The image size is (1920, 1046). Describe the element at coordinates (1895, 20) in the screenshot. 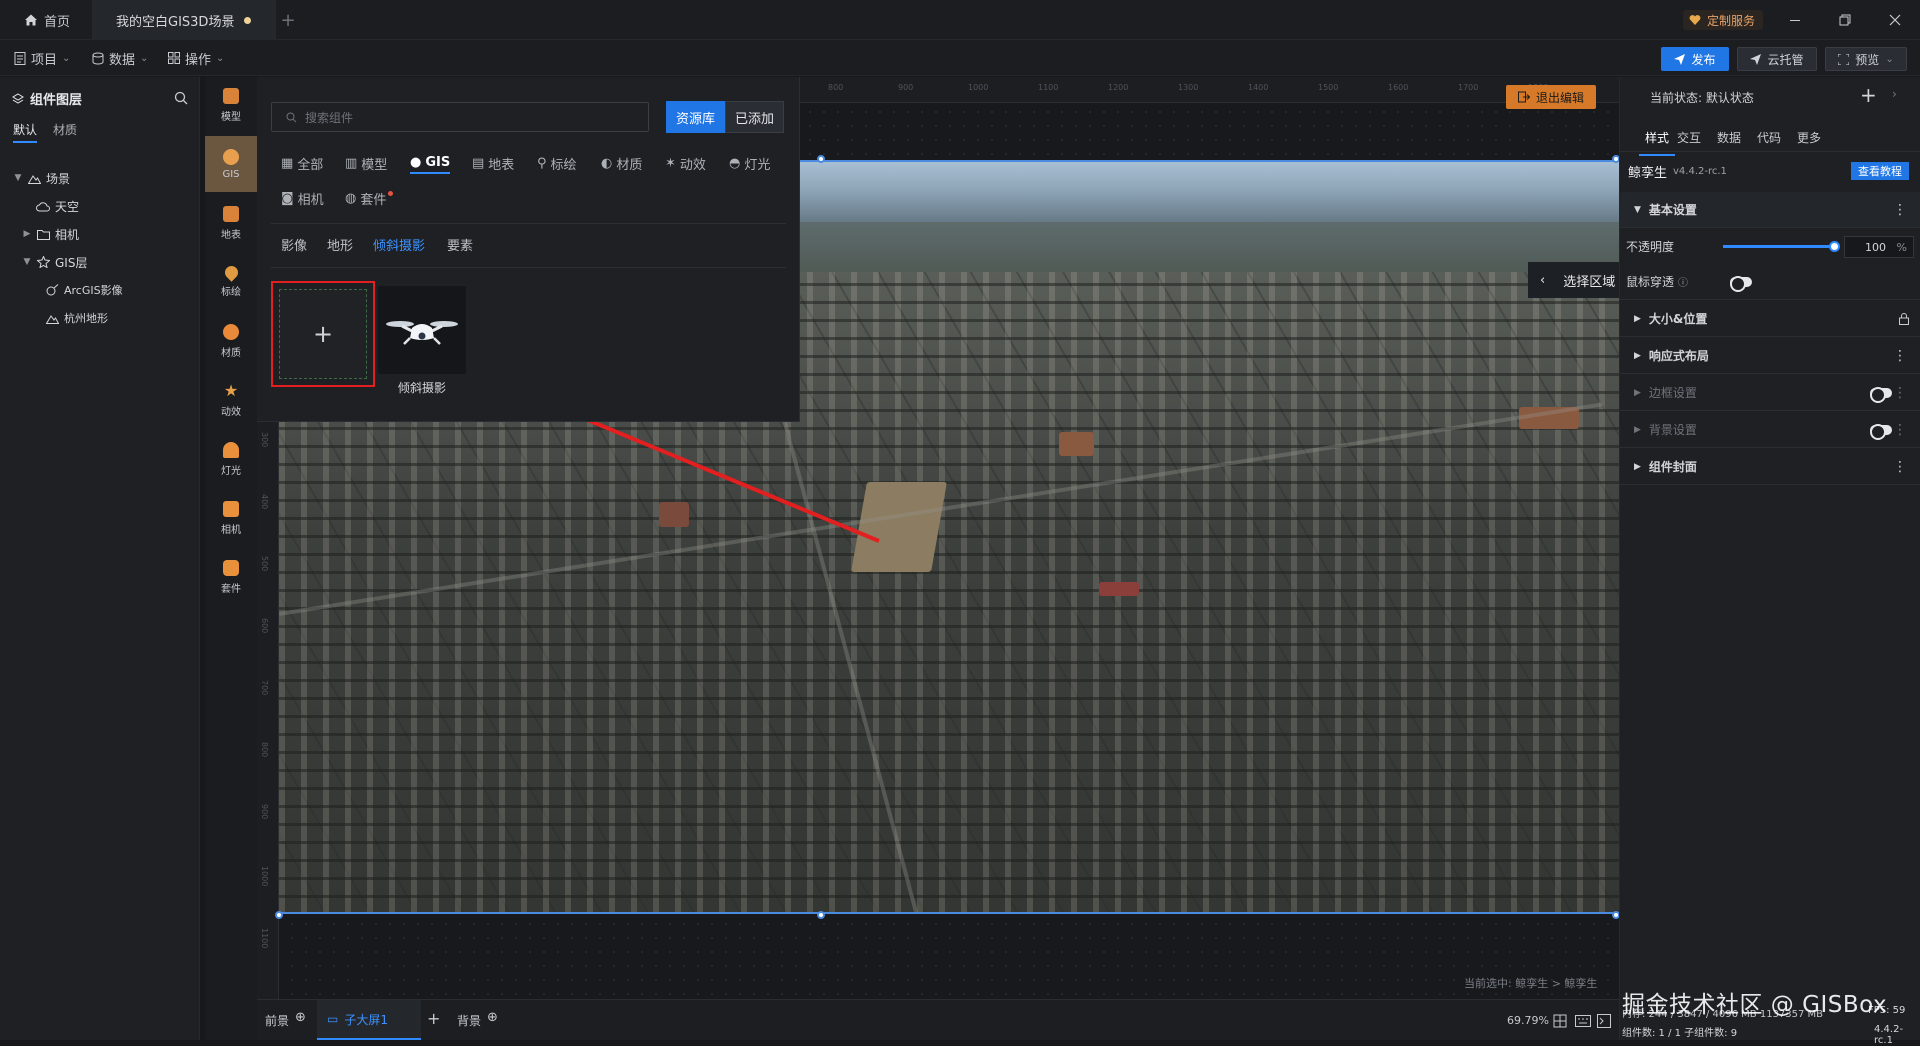

I see `close-button` at that location.